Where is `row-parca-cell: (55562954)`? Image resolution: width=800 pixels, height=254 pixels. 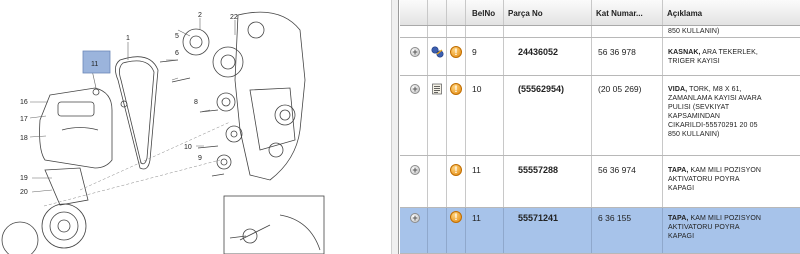
row-parca-cell: (55562954) is located at coordinates (548, 115).